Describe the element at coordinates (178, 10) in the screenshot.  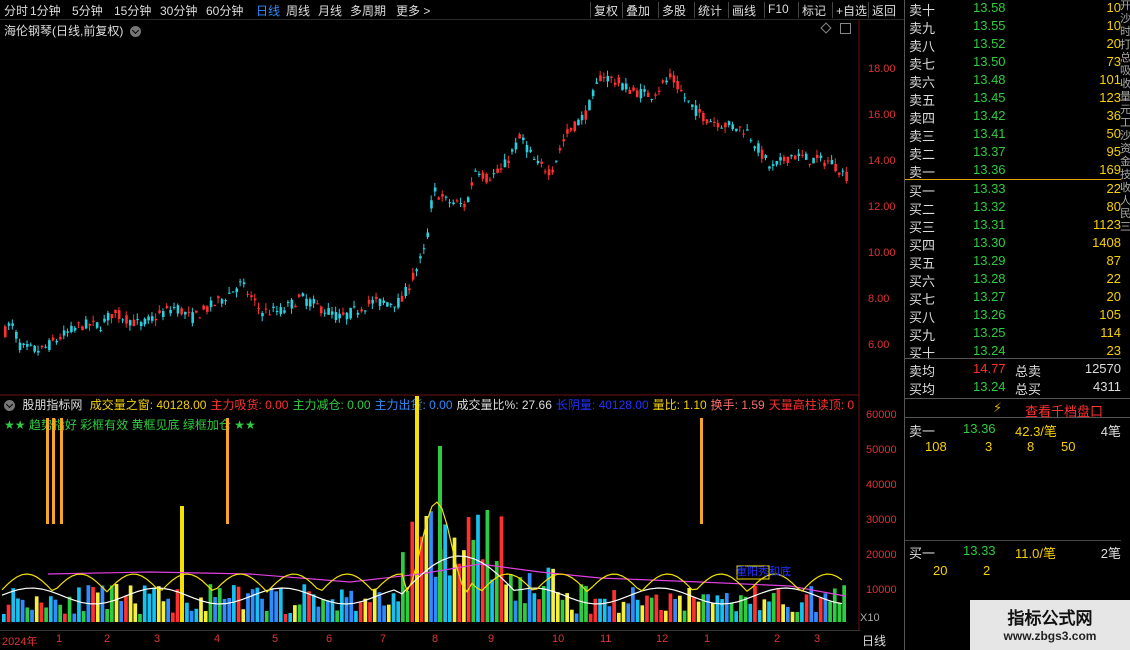
I see `period-tab-4: 30分钟` at that location.